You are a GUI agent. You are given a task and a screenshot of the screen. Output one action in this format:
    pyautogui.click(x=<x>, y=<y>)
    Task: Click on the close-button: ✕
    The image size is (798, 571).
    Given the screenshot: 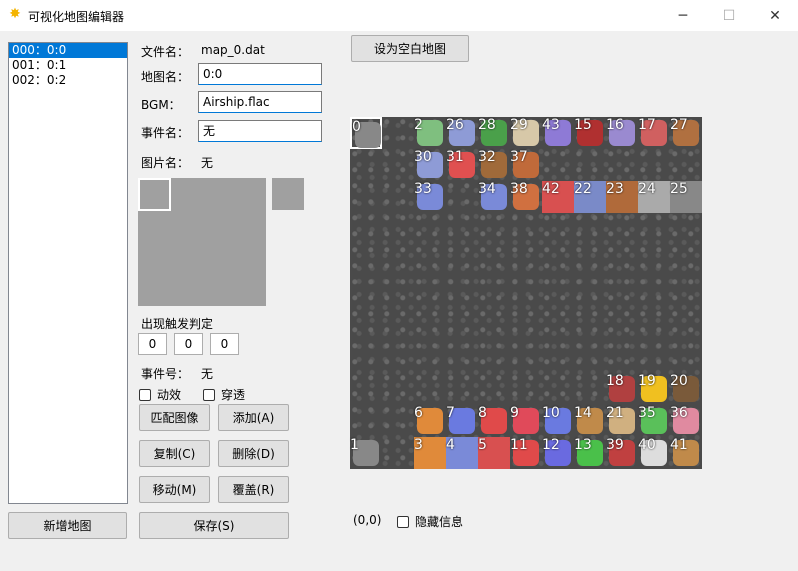 What is the action you would take?
    pyautogui.click(x=775, y=15)
    